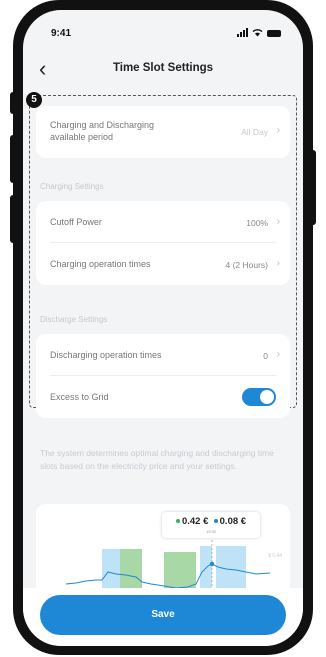 The height and width of the screenshot is (657, 326). I want to click on cutoff-power-row: Cutoff Power 100% ›, so click(163, 221).